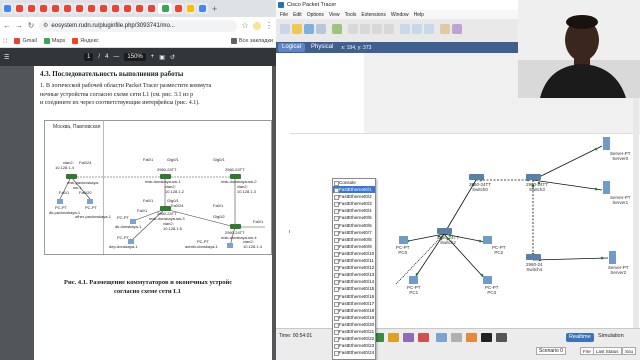 This screenshot has height=360, width=640. What do you see at coordinates (471, 337) in the screenshot?
I see `connection-auto-icon` at bounding box center [471, 337].